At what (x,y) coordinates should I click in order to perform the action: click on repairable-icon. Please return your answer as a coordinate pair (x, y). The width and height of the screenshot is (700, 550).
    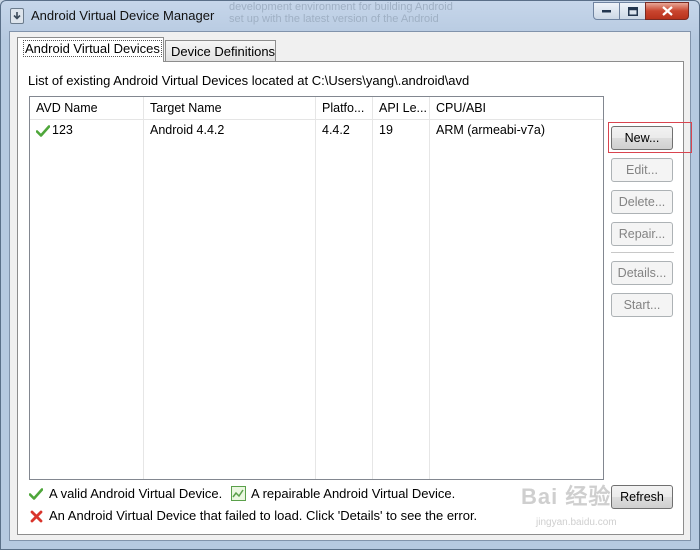
    Looking at the image, I should click on (238, 493).